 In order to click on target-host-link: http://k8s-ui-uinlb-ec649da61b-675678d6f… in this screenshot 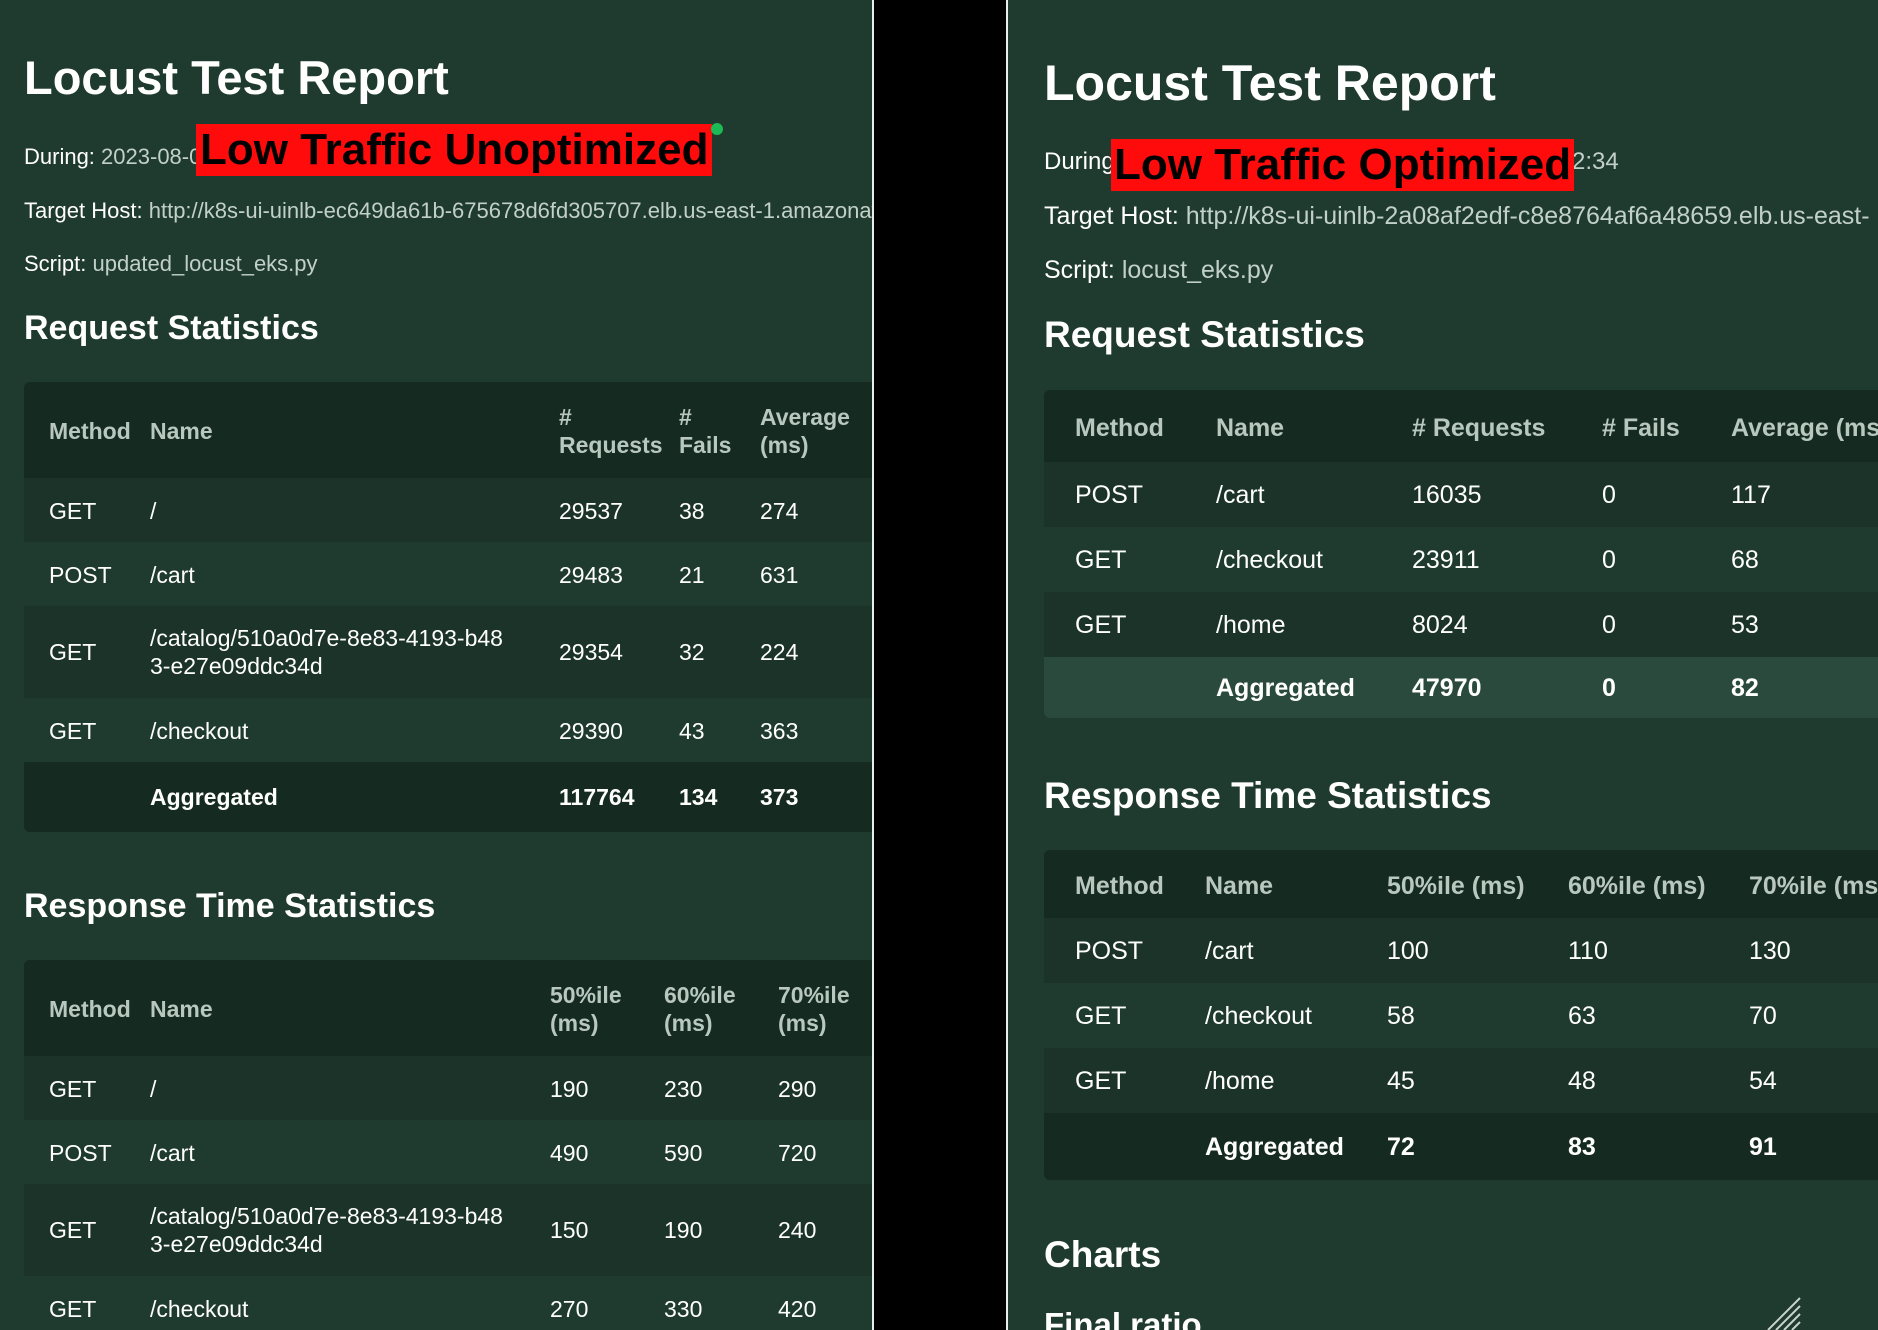, I will do `click(510, 210)`.